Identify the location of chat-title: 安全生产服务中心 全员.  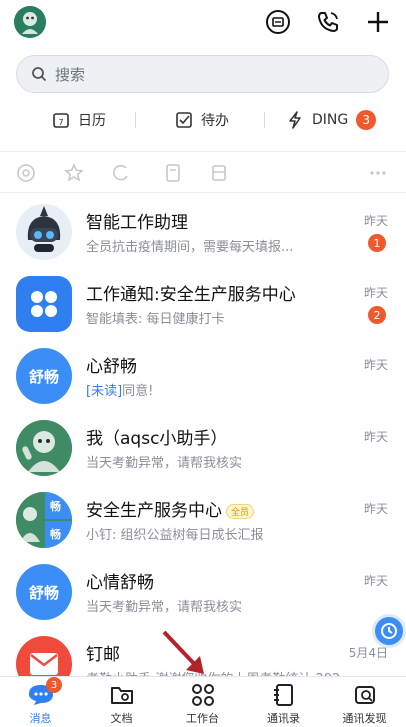
(170, 508).